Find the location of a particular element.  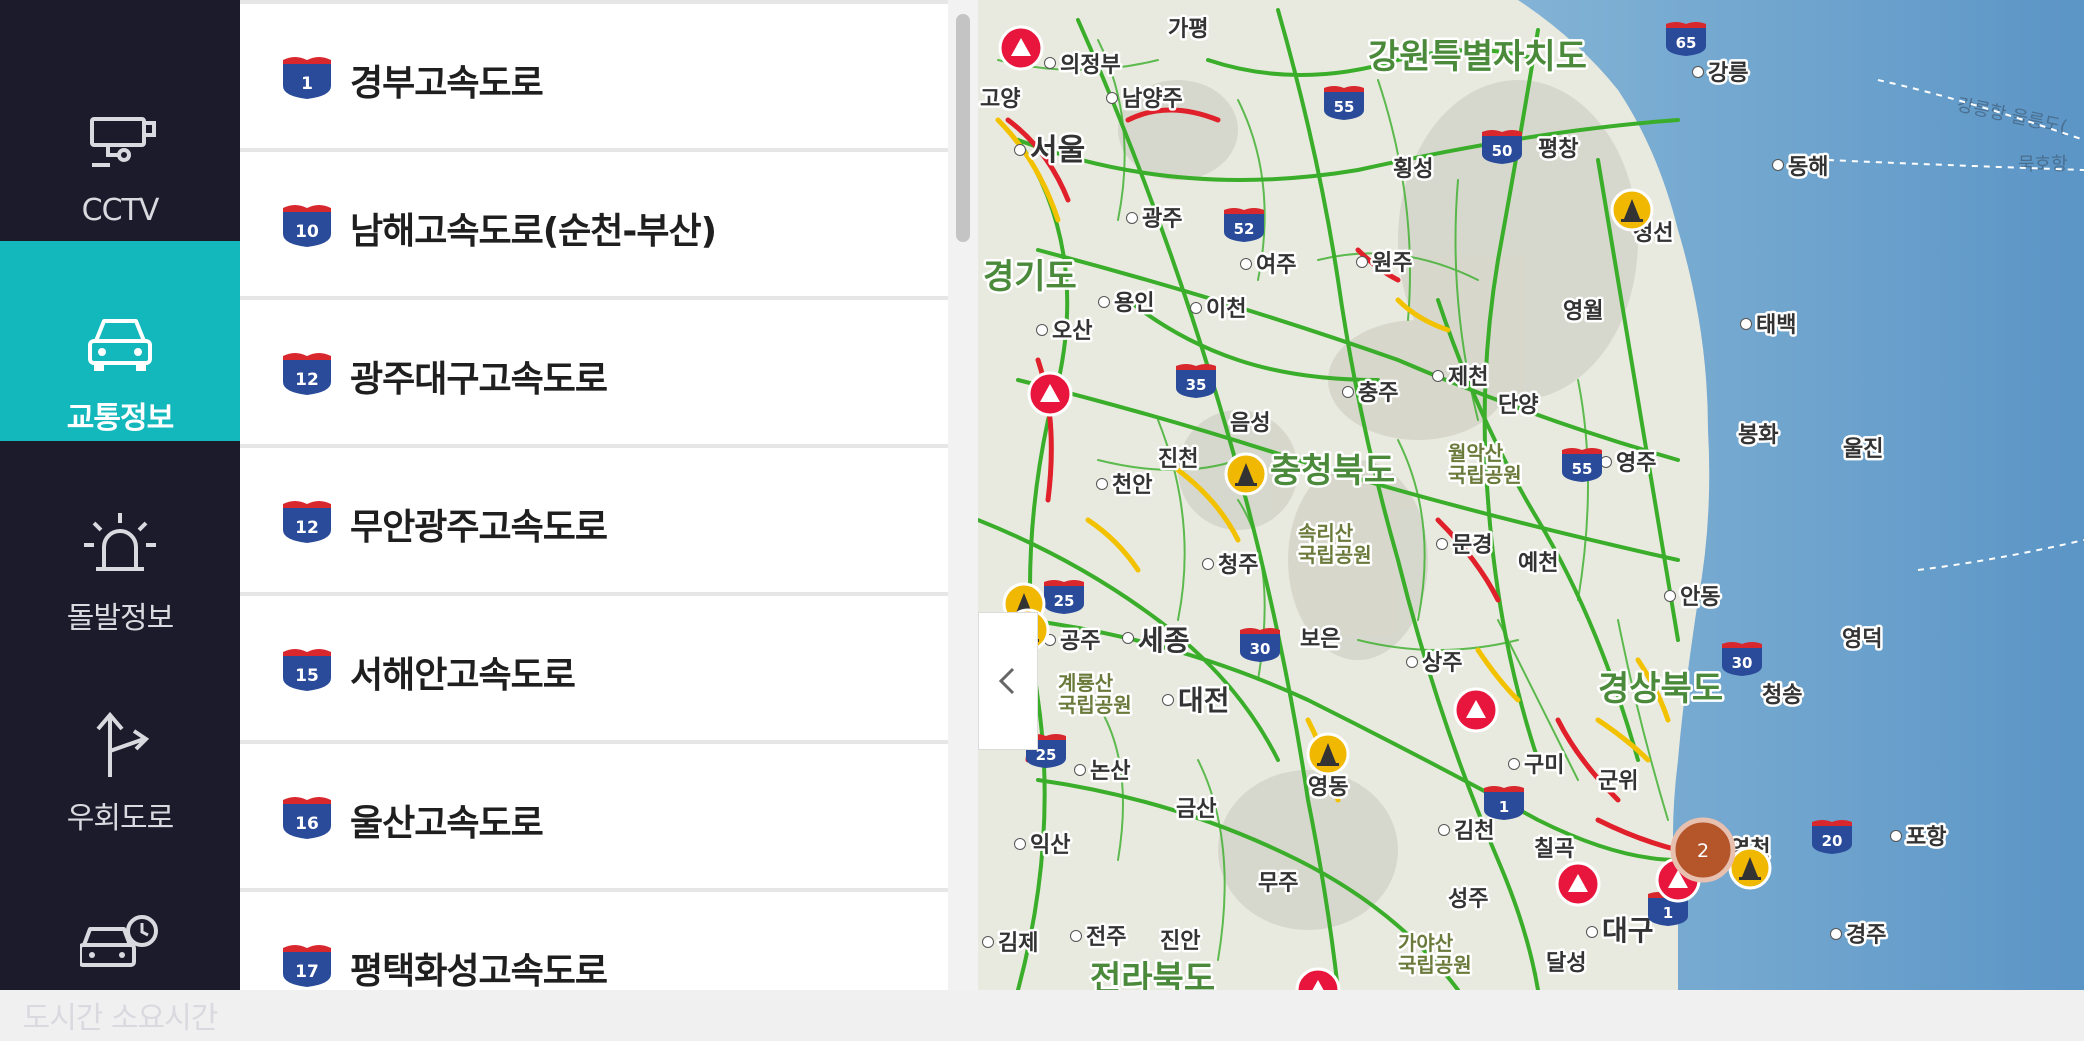

collapse-panel-button is located at coordinates (1008, 681).